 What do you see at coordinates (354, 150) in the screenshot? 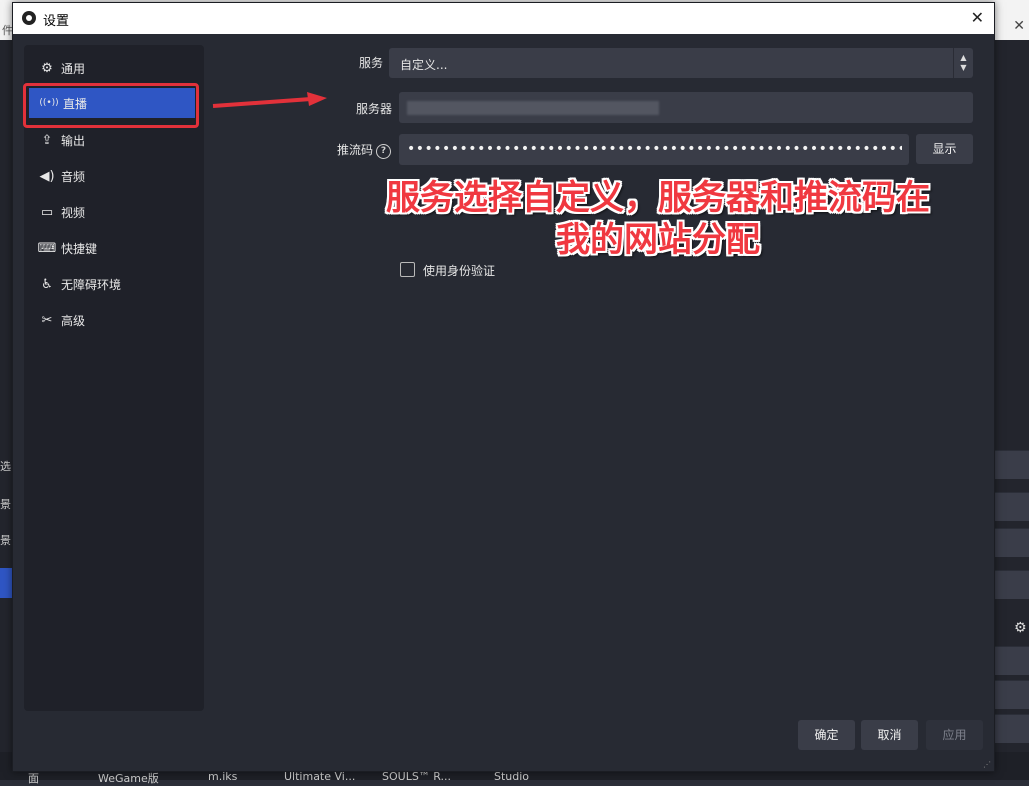
I see `stream-key-label: 推流码` at bounding box center [354, 150].